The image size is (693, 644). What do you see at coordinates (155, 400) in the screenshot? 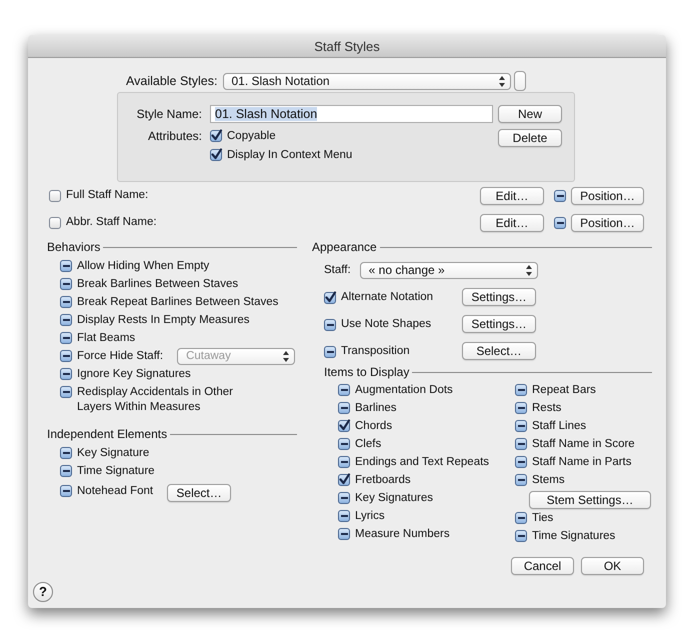
I see `option-label: Redisplay Accidentals in Other Layers Within Measures` at bounding box center [155, 400].